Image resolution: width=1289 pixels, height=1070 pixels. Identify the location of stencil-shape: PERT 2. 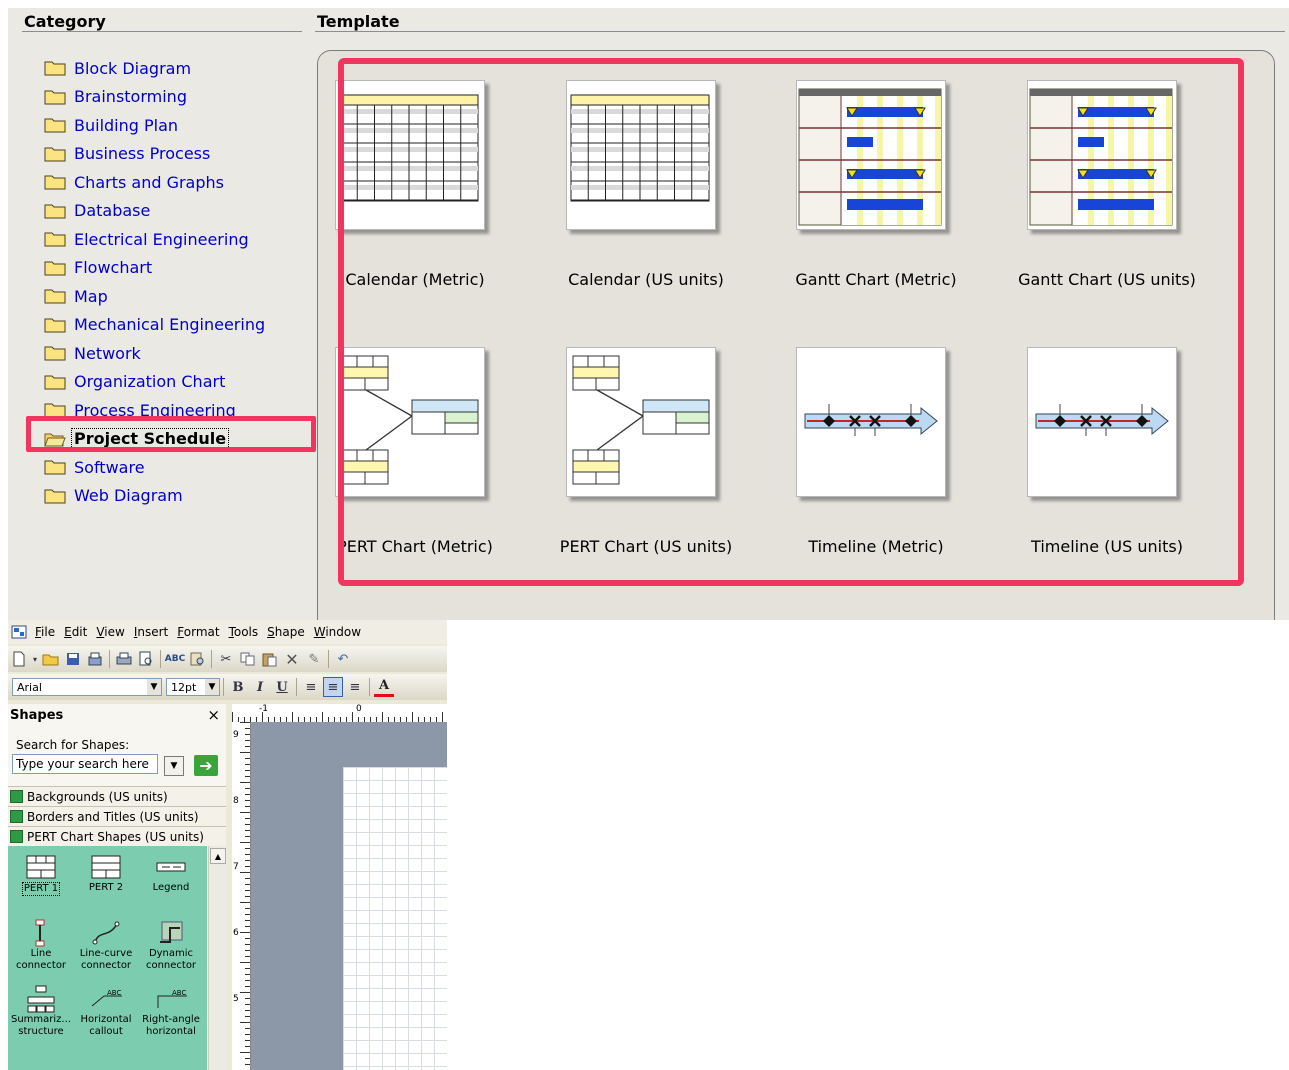
(106, 873).